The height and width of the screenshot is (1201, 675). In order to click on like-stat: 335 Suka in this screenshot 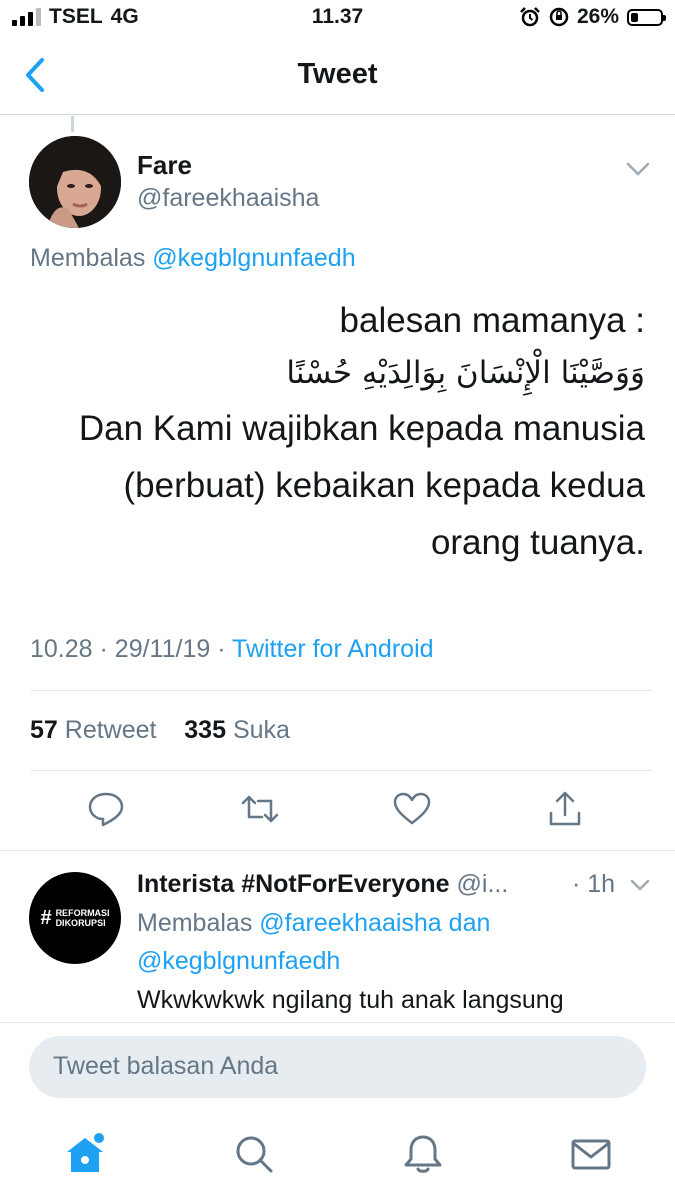, I will do `click(237, 730)`.